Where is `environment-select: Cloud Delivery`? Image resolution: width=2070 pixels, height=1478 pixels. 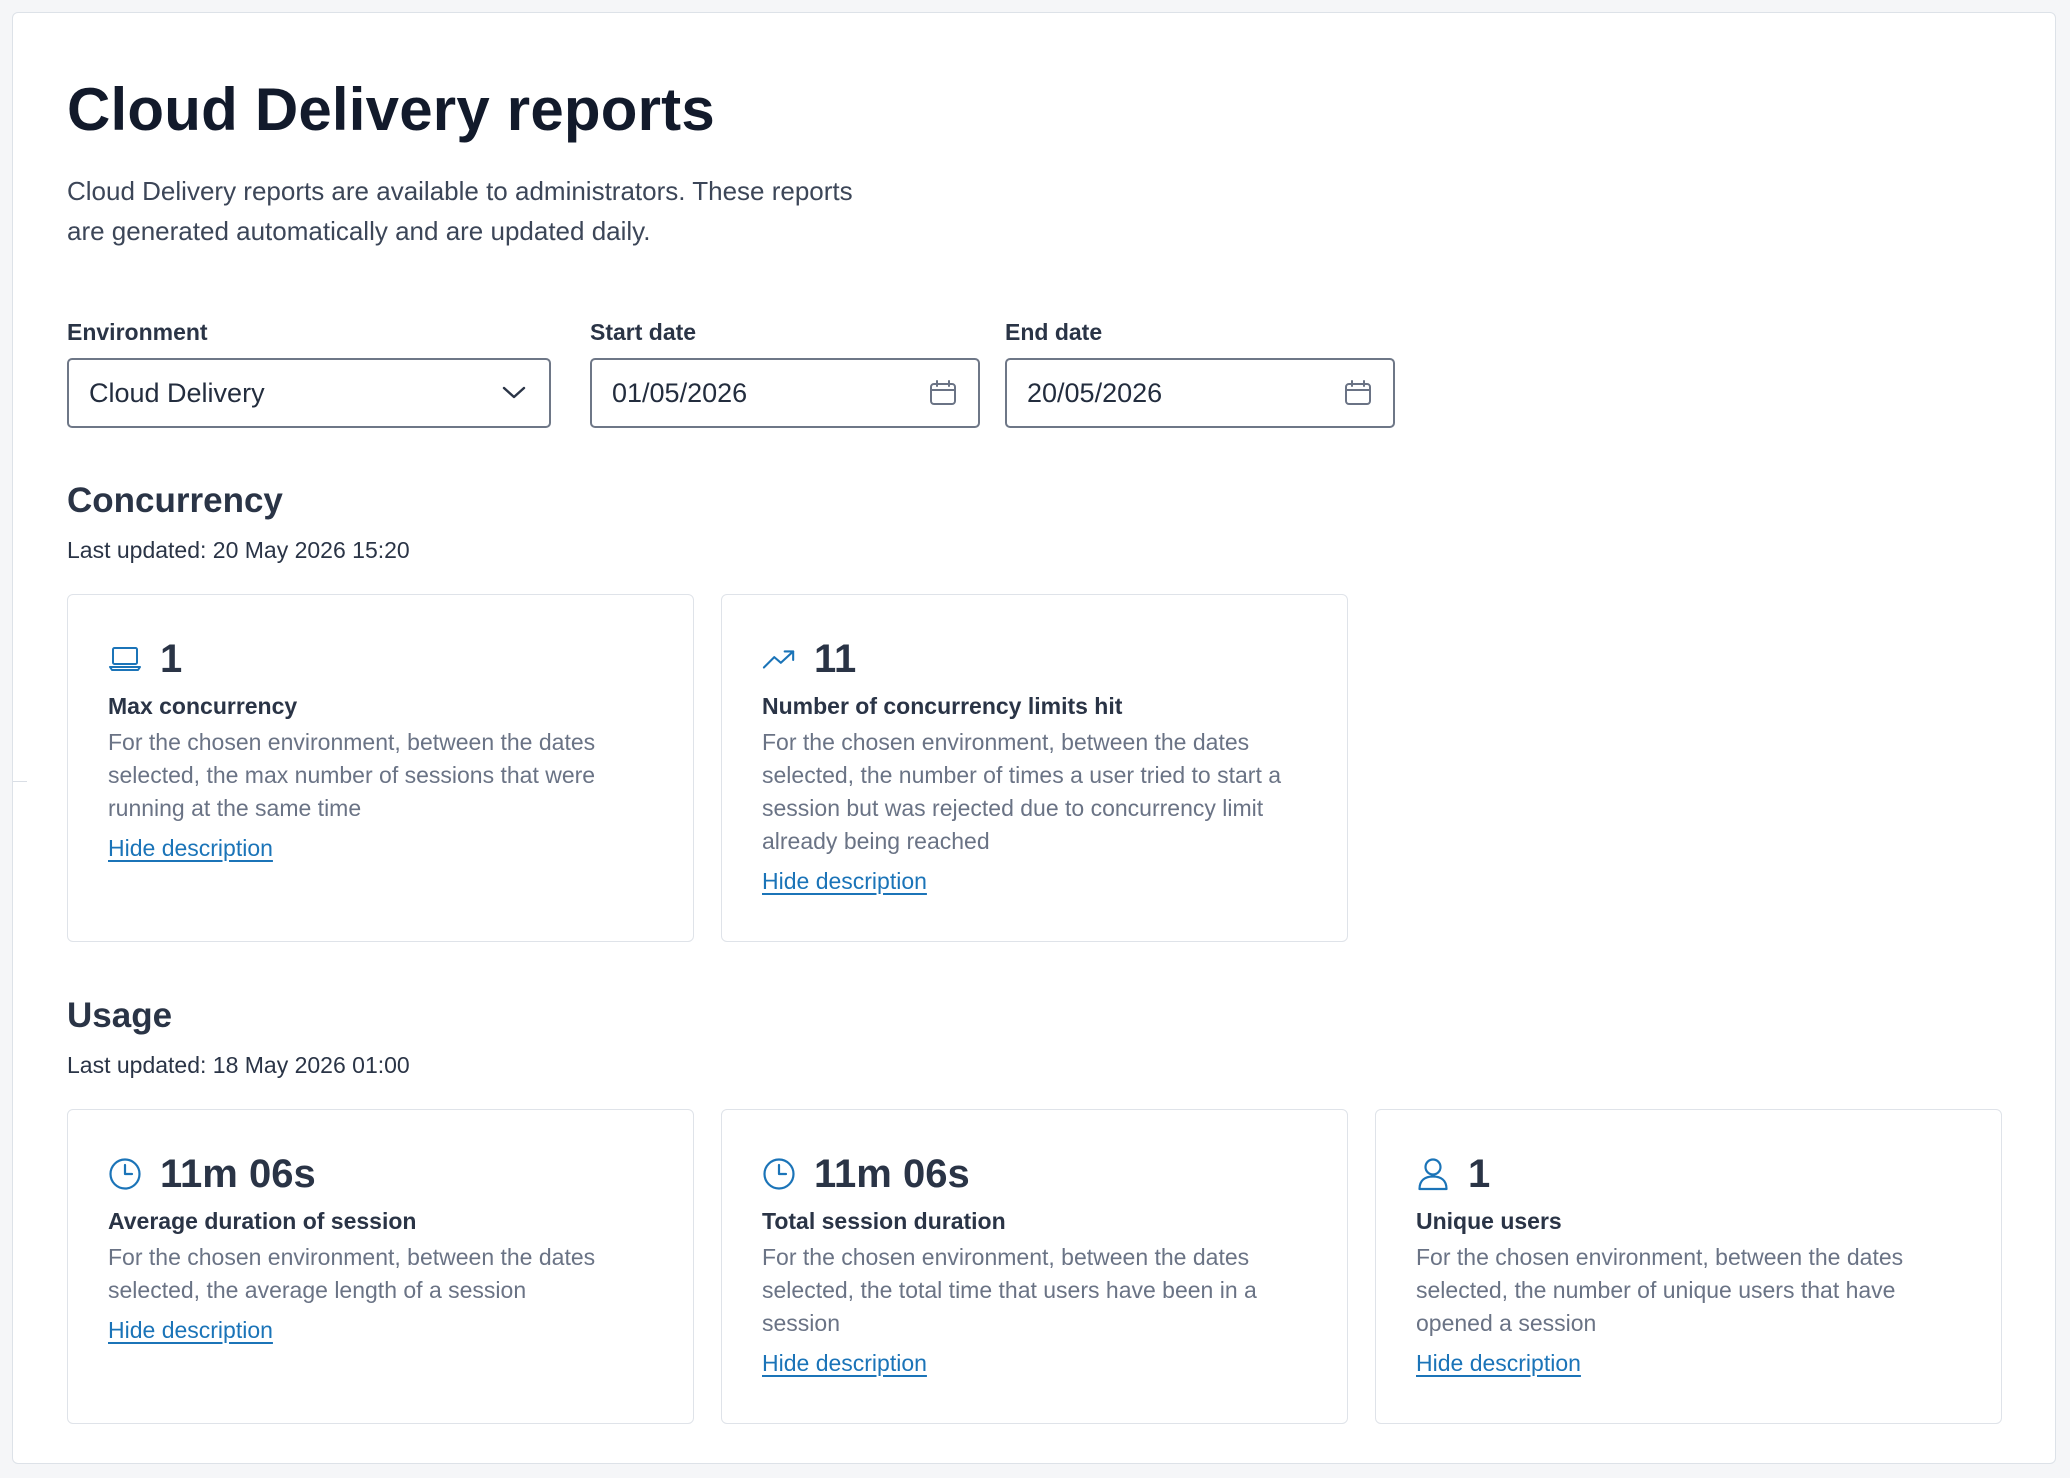
environment-select: Cloud Delivery is located at coordinates (309, 393).